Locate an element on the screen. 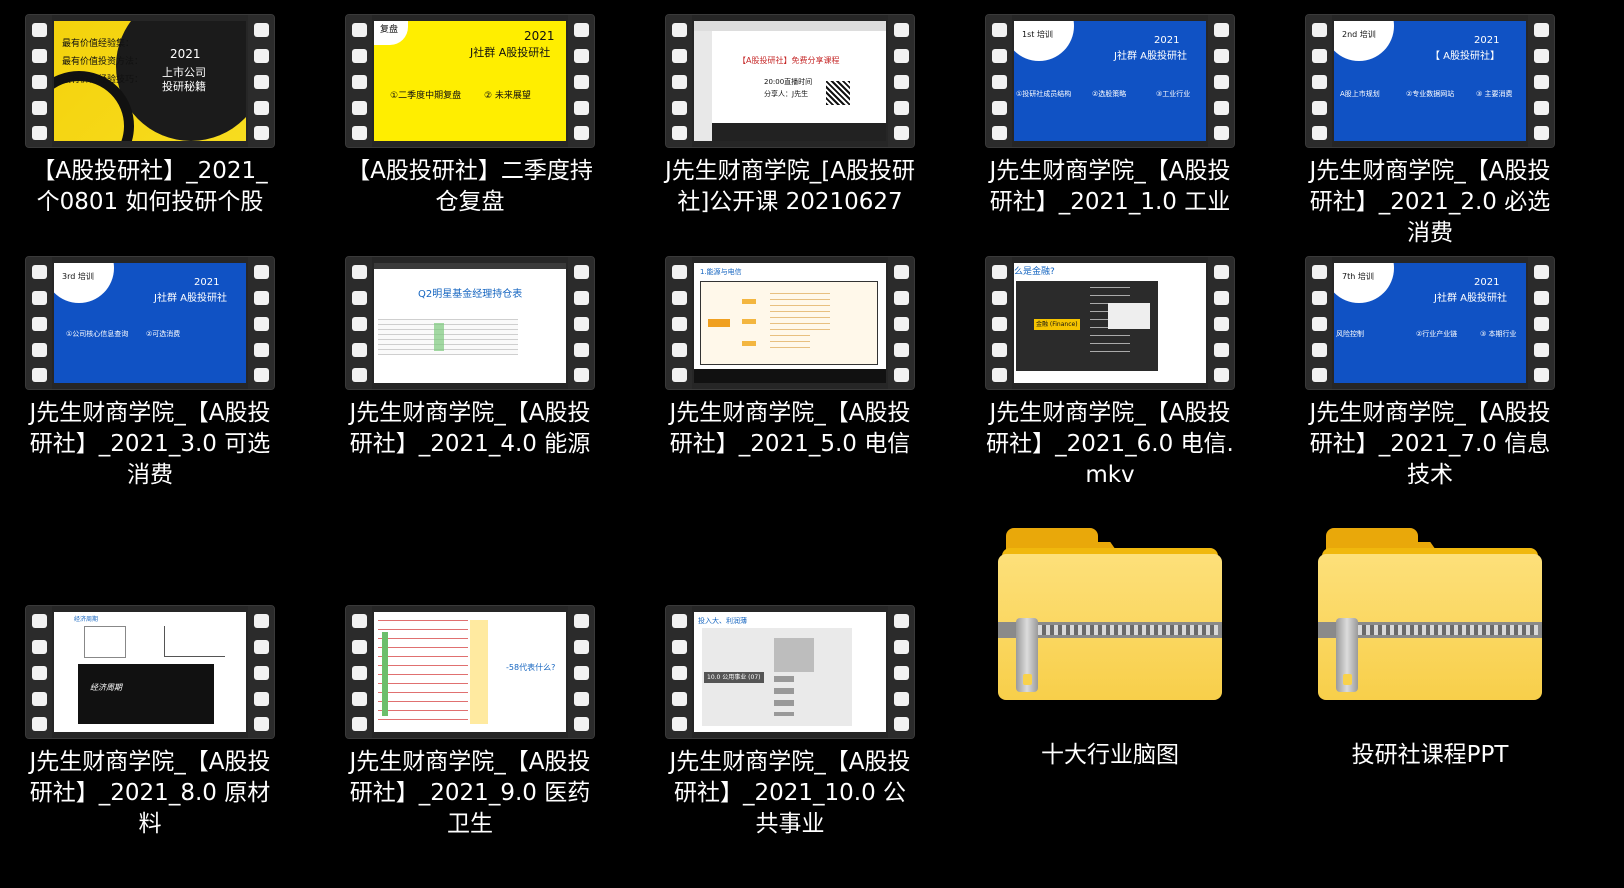 Image resolution: width=1624 pixels, height=888 pixels. file-name: J先生财商学院_【A股投研社】_2021_2.0 必选消费 is located at coordinates (1430, 202).